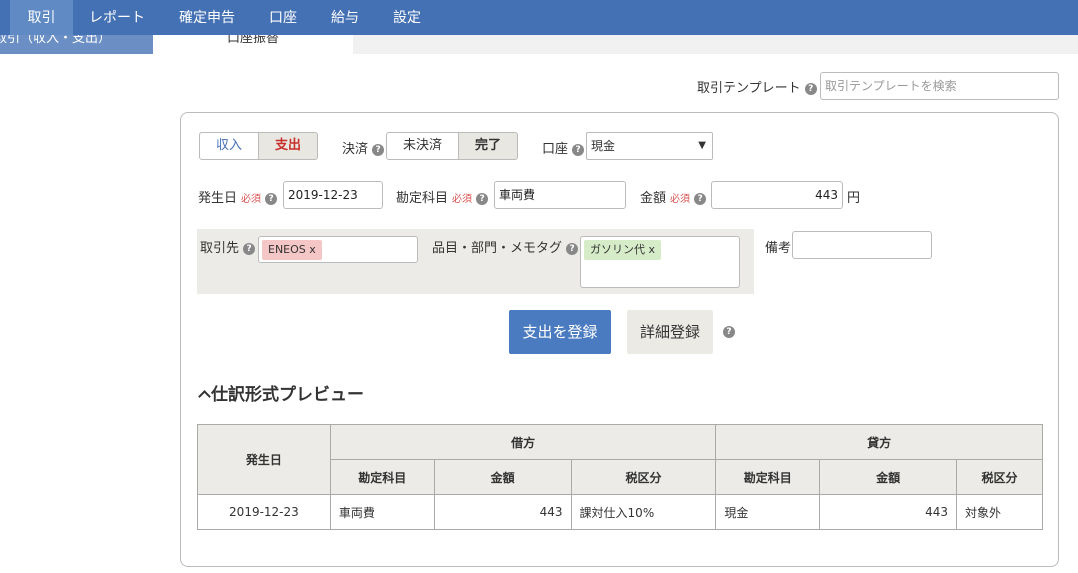 The width and height of the screenshot is (1078, 573). What do you see at coordinates (768, 477) in the screenshot?
I see `header-credit-account: 勘定科目` at bounding box center [768, 477].